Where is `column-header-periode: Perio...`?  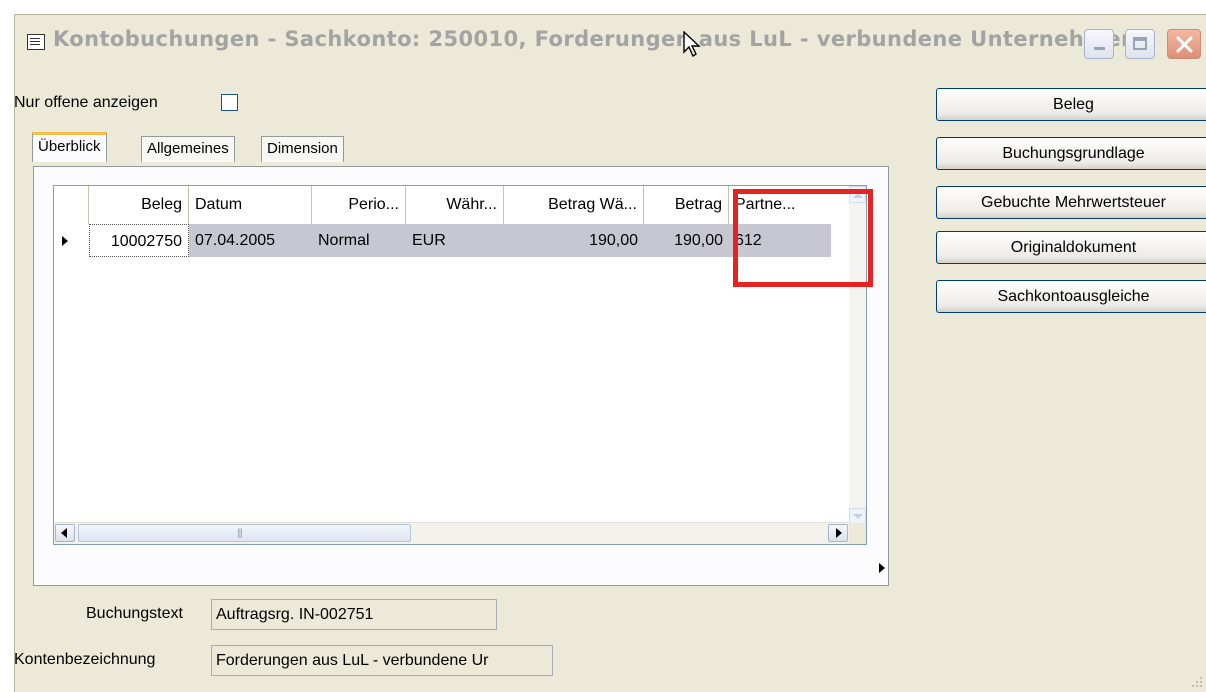 column-header-periode: Perio... is located at coordinates (359, 205).